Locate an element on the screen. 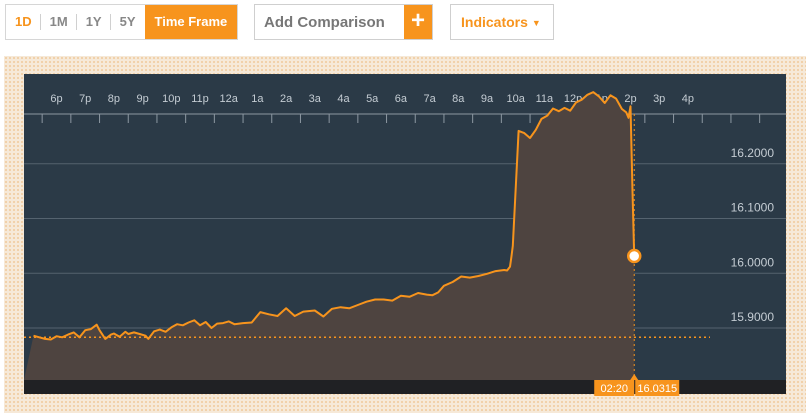 This screenshot has height=416, width=810. range-1y-button: 1Y is located at coordinates (94, 22).